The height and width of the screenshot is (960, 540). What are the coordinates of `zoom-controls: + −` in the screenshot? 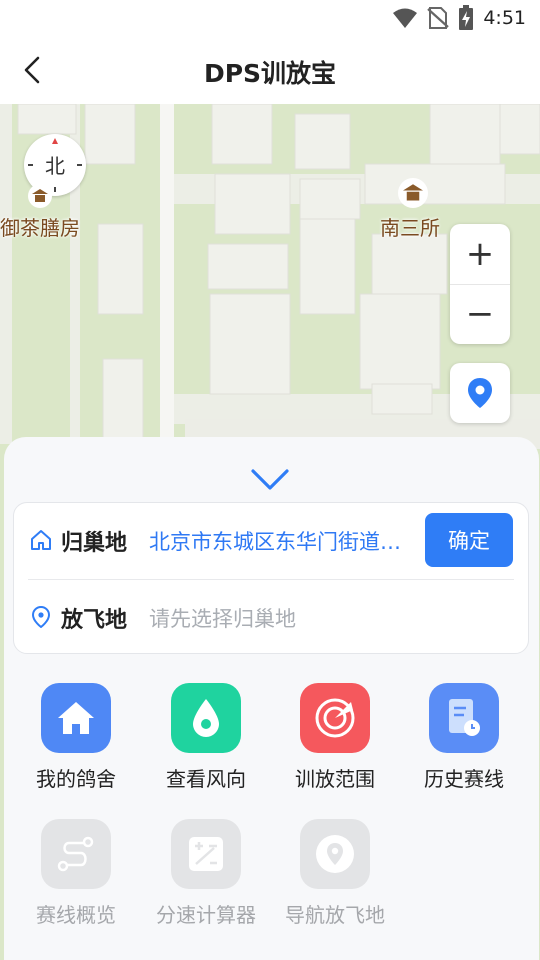 It's located at (480, 284).